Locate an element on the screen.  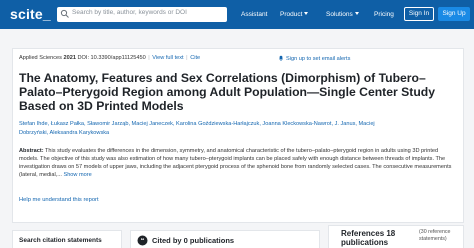
publication-year: 2021 is located at coordinates (69, 58).